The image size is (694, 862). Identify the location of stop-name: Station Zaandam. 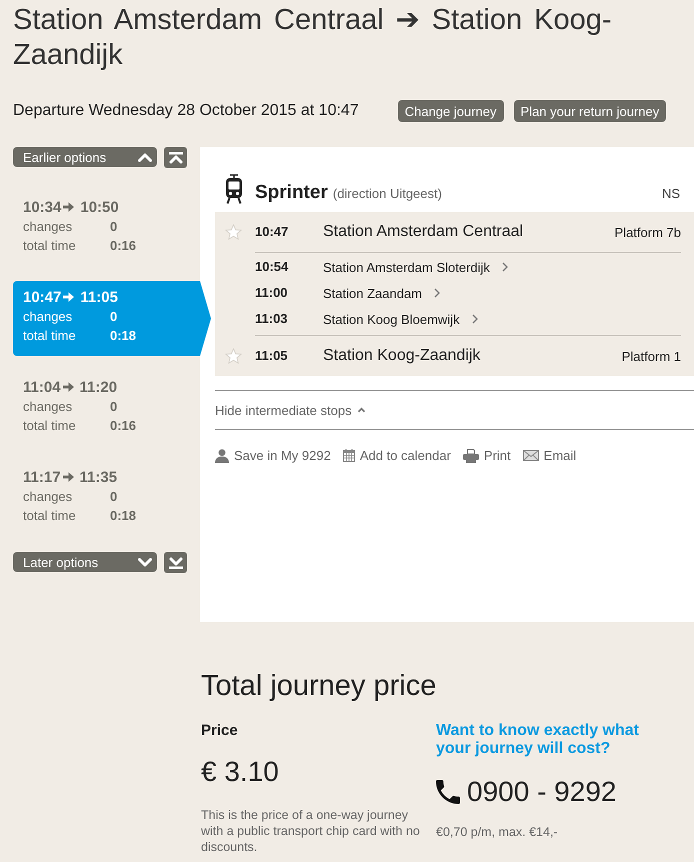
(372, 293).